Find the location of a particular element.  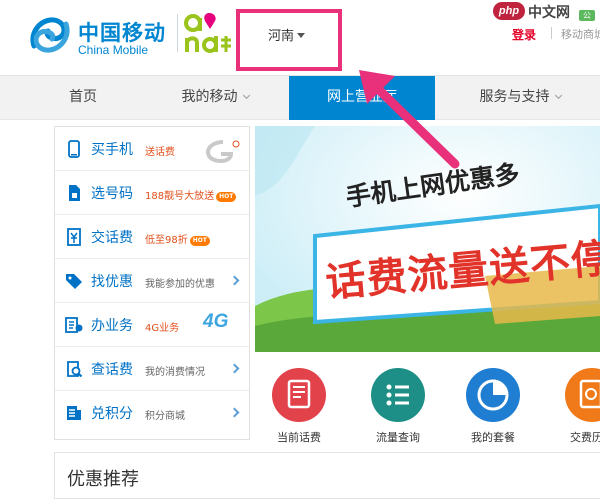

caret-down-icon is located at coordinates (301, 35).